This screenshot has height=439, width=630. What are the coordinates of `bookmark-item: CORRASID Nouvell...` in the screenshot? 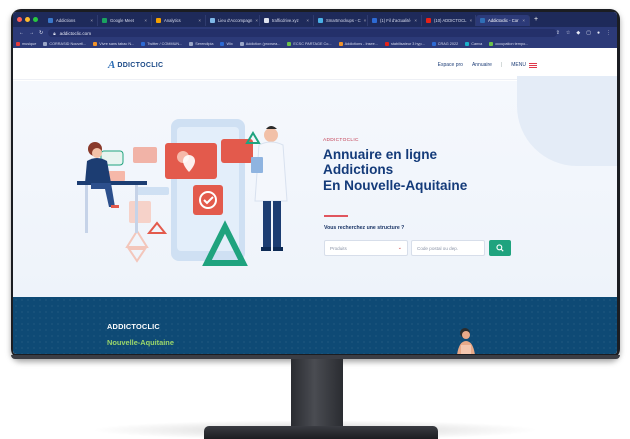 It's located at (64, 43).